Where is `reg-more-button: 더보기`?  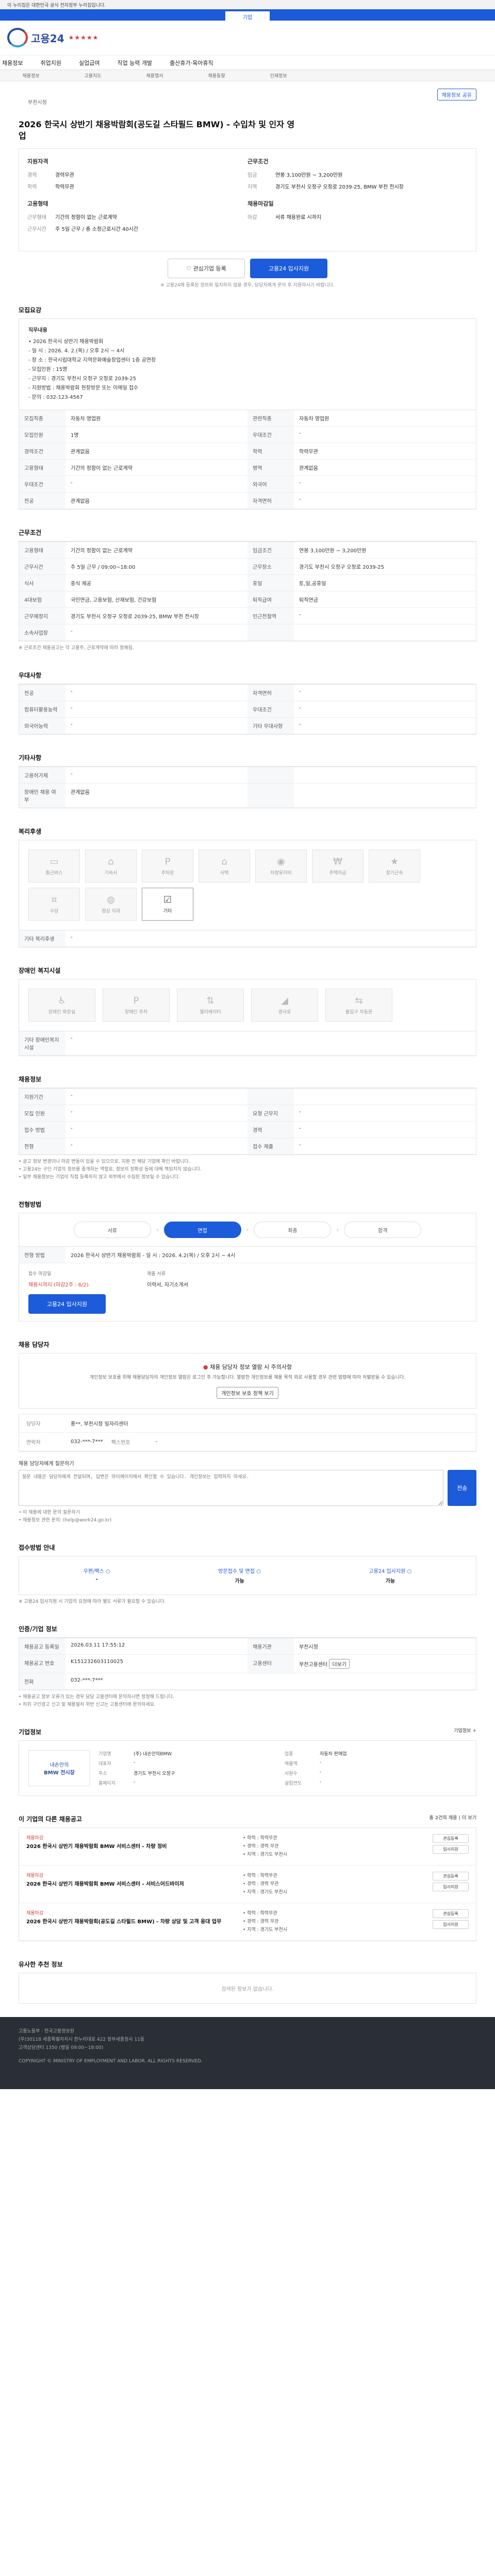 reg-more-button: 더보기 is located at coordinates (340, 1664).